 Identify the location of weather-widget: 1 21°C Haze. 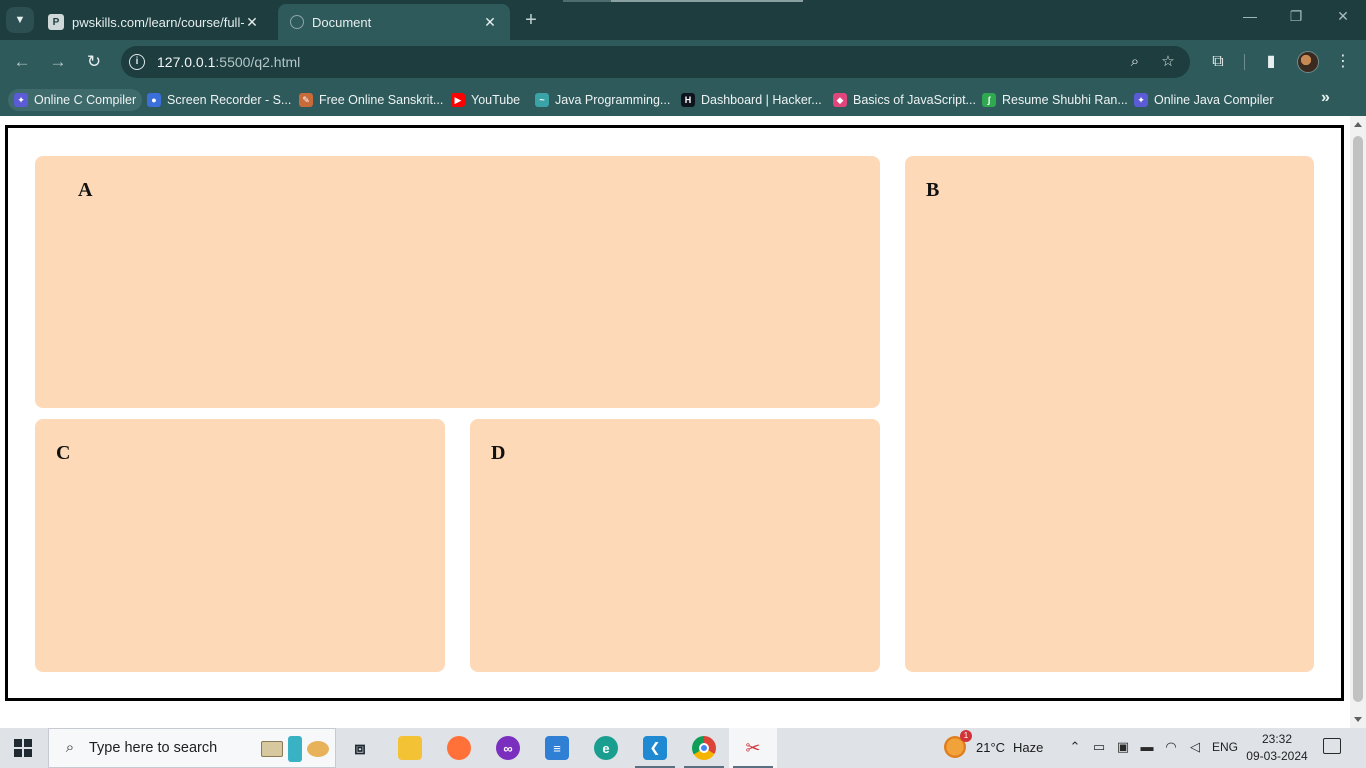
(993, 744).